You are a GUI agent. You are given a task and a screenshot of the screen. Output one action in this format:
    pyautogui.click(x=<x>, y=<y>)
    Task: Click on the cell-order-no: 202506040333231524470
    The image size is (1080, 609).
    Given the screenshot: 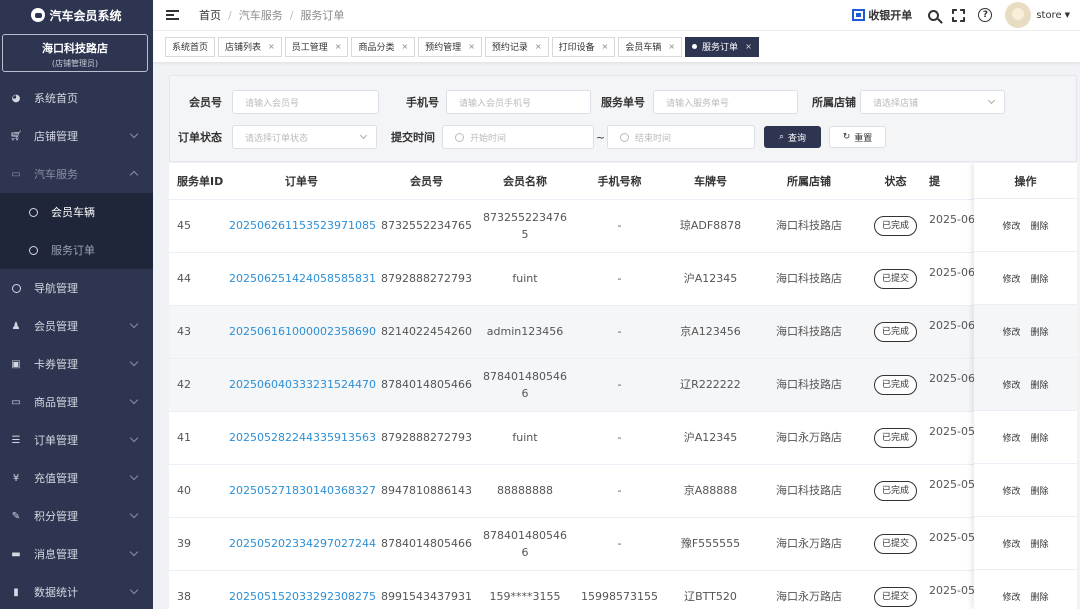 What is the action you would take?
    pyautogui.click(x=302, y=385)
    